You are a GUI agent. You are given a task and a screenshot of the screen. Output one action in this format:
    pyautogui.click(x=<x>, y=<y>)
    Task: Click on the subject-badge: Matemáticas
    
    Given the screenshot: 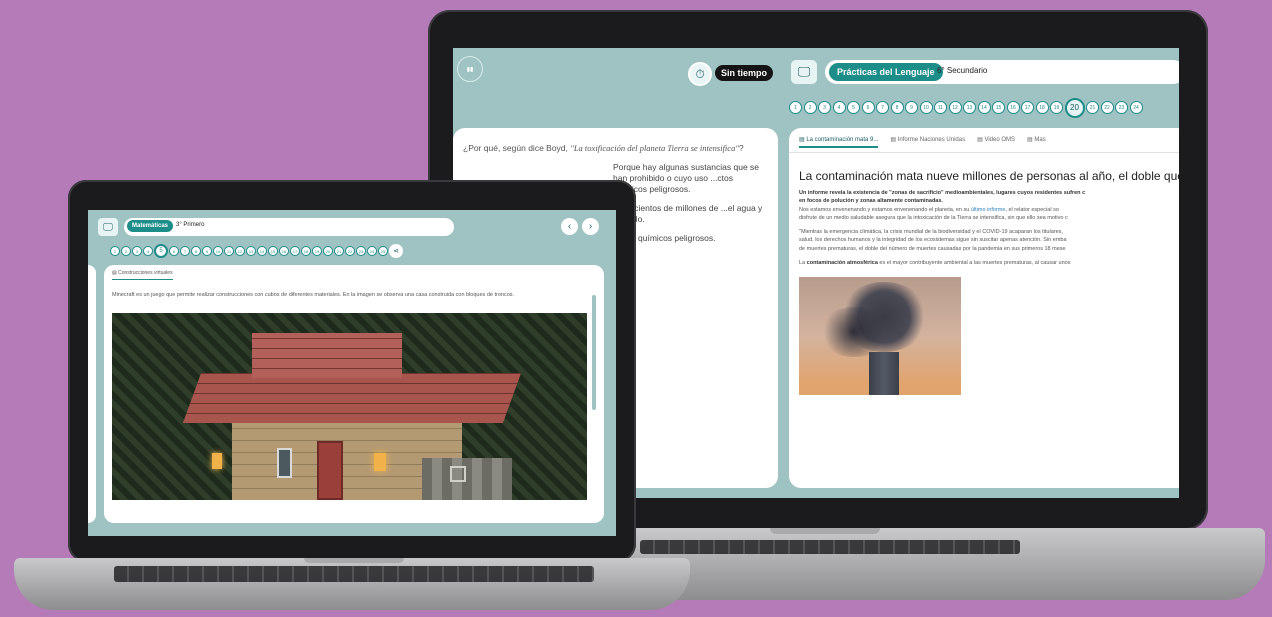 What is the action you would take?
    pyautogui.click(x=150, y=226)
    